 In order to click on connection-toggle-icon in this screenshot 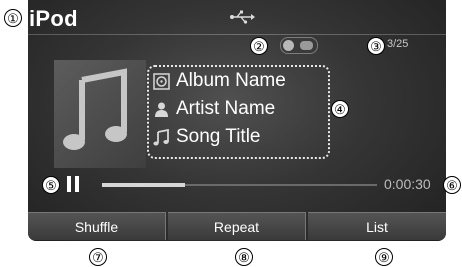, I will do `click(299, 45)`.